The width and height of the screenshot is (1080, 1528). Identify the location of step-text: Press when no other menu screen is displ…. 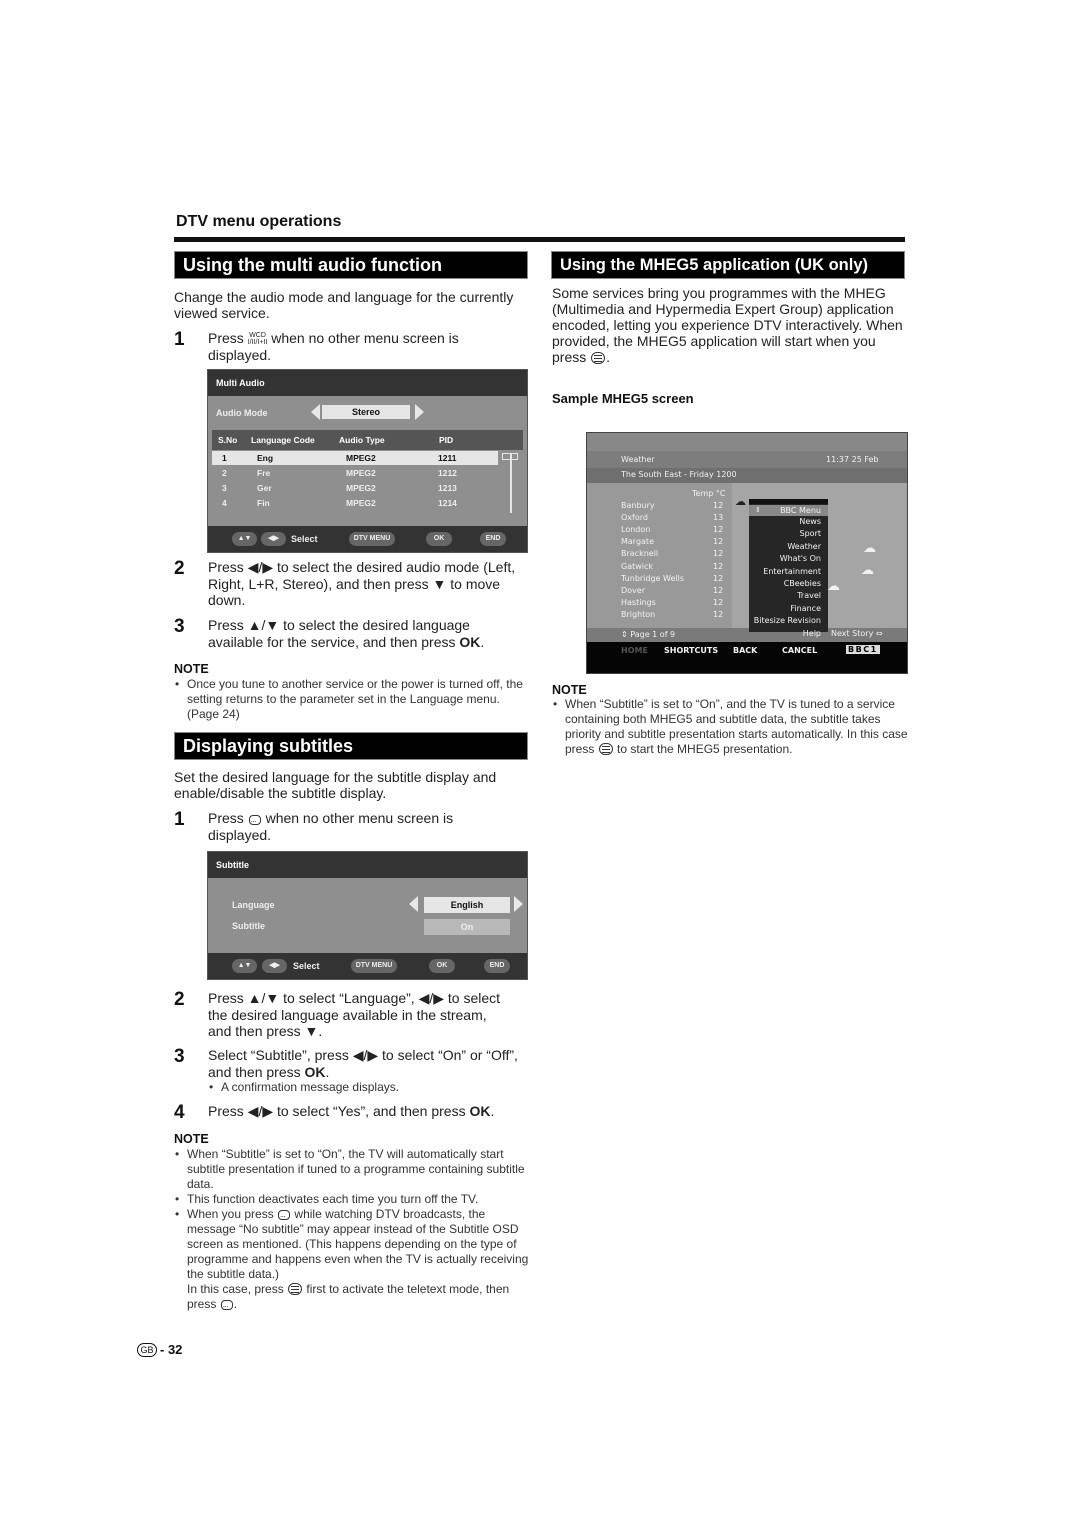
(358, 826).